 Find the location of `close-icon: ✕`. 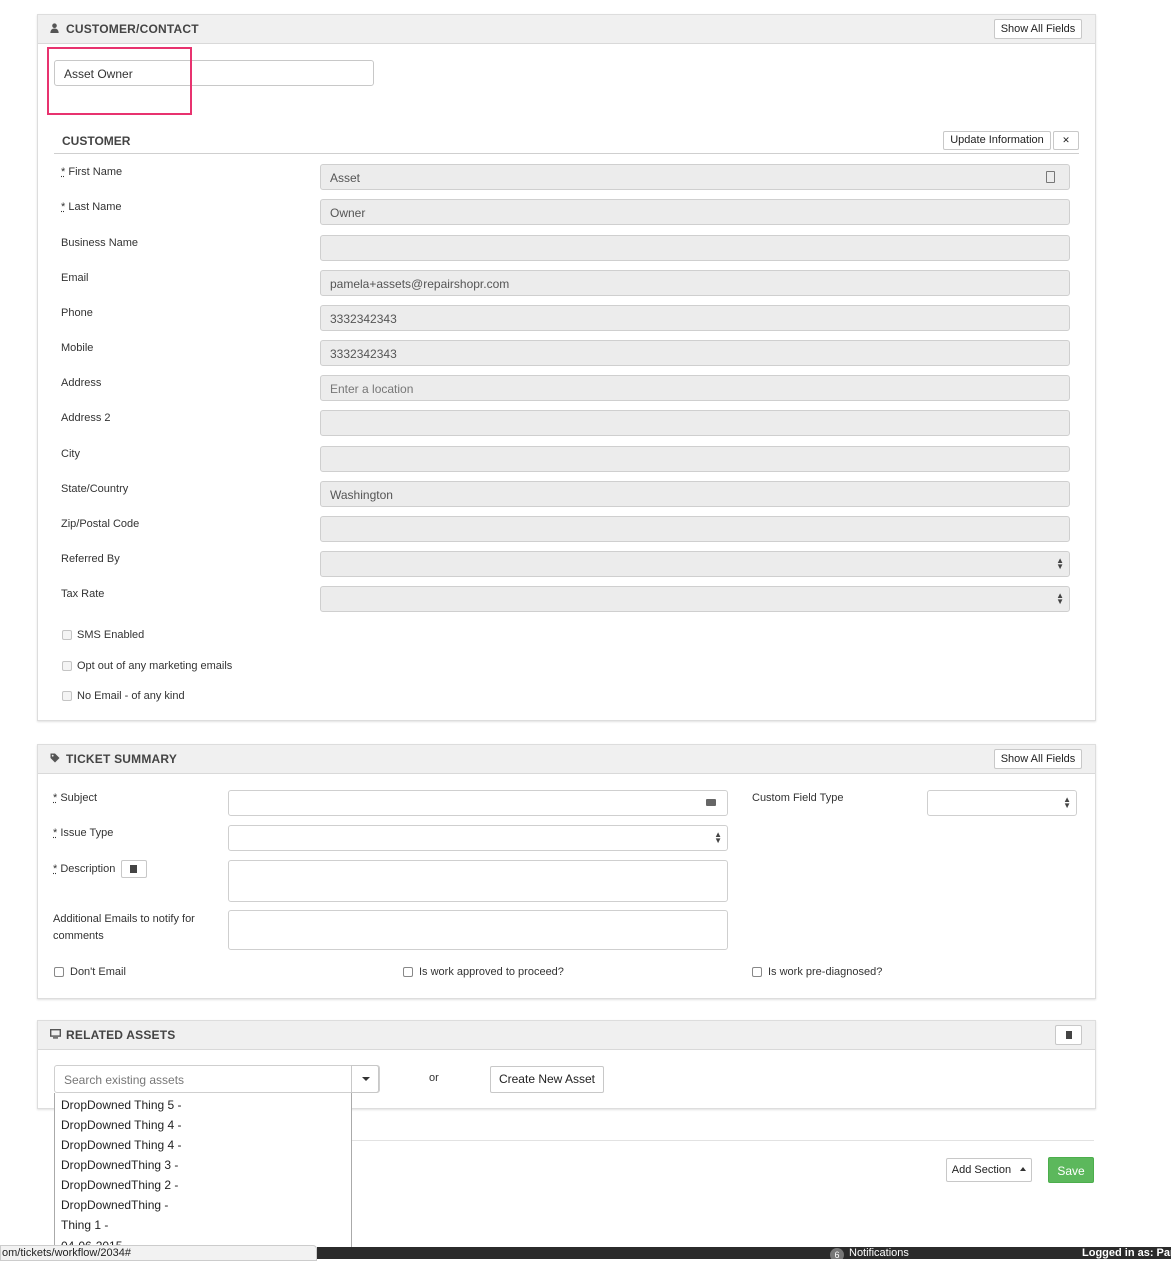

close-icon: ✕ is located at coordinates (1066, 140).